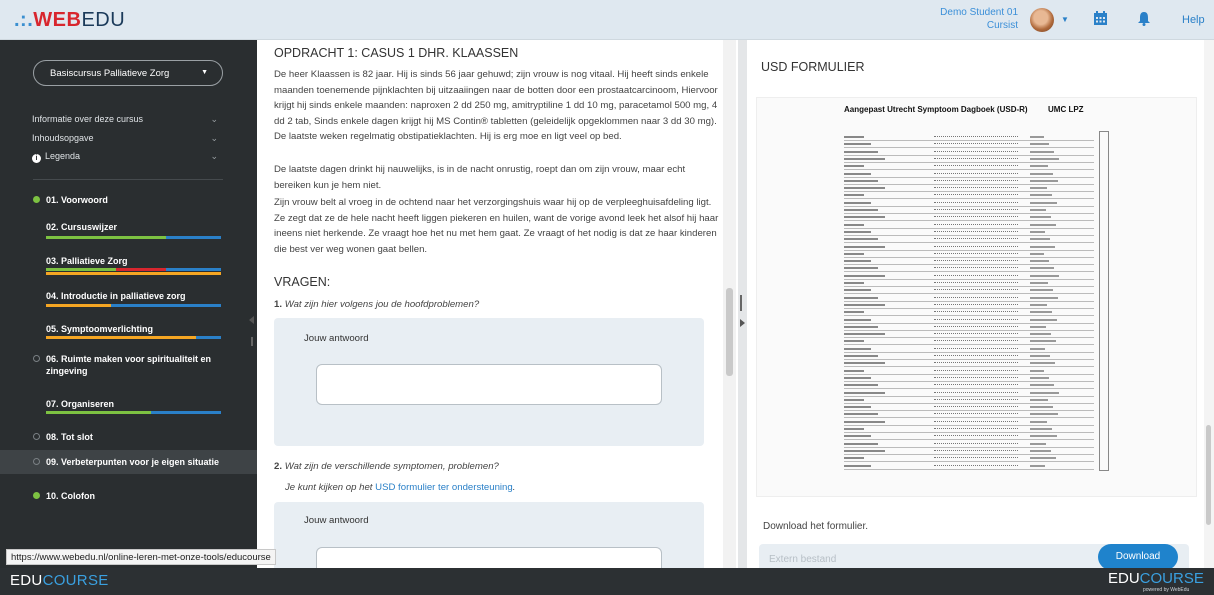  Describe the element at coordinates (444, 487) in the screenshot. I see `usd-form-link: USD formulier ter ondersteuning` at that location.